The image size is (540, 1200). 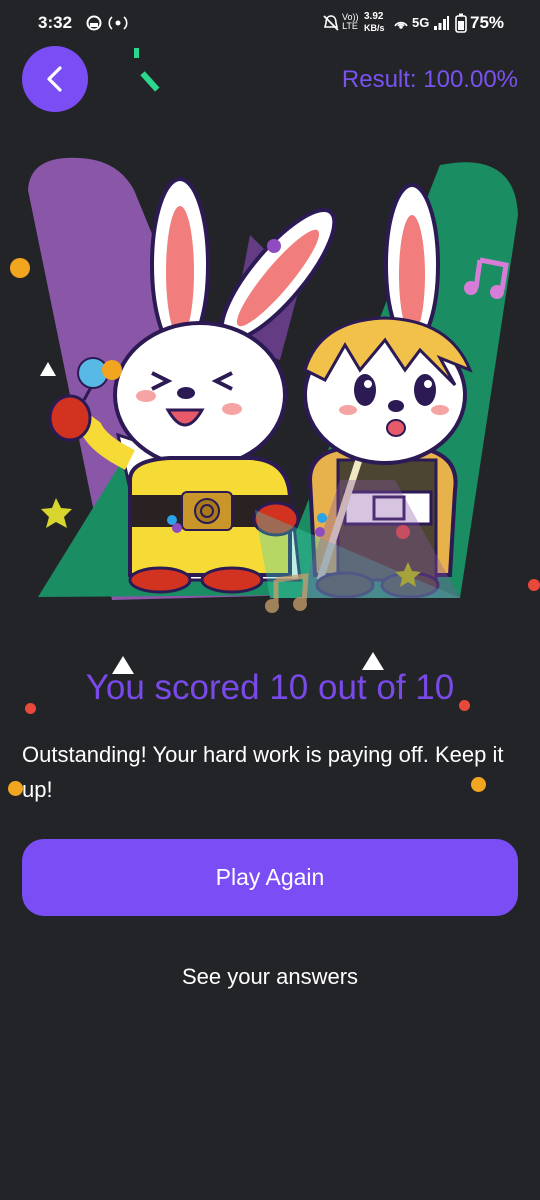 I want to click on app-notification-icon, so click(x=94, y=23).